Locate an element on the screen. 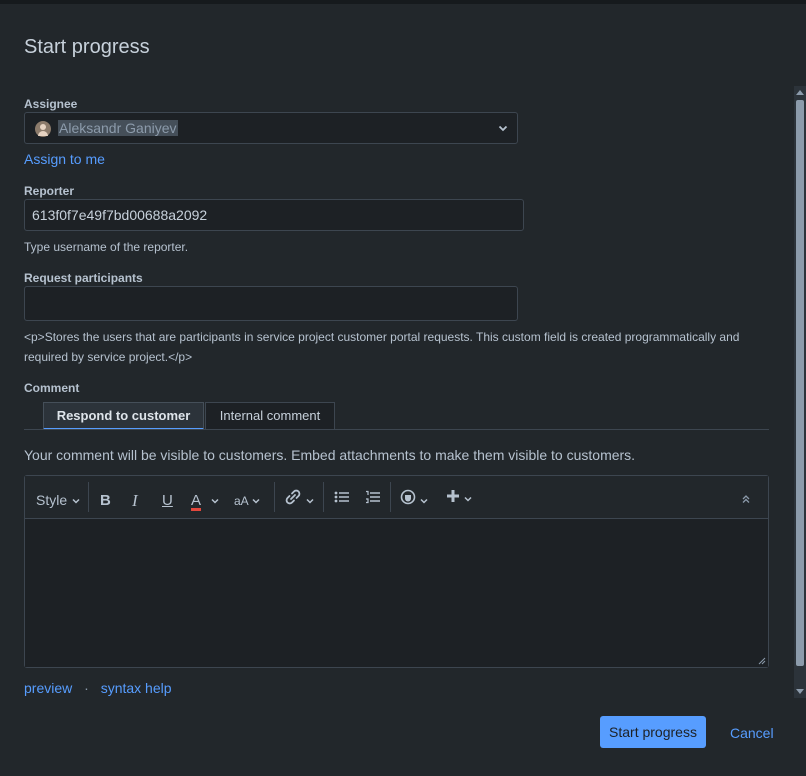  numbered-list-button is located at coordinates (373, 499).